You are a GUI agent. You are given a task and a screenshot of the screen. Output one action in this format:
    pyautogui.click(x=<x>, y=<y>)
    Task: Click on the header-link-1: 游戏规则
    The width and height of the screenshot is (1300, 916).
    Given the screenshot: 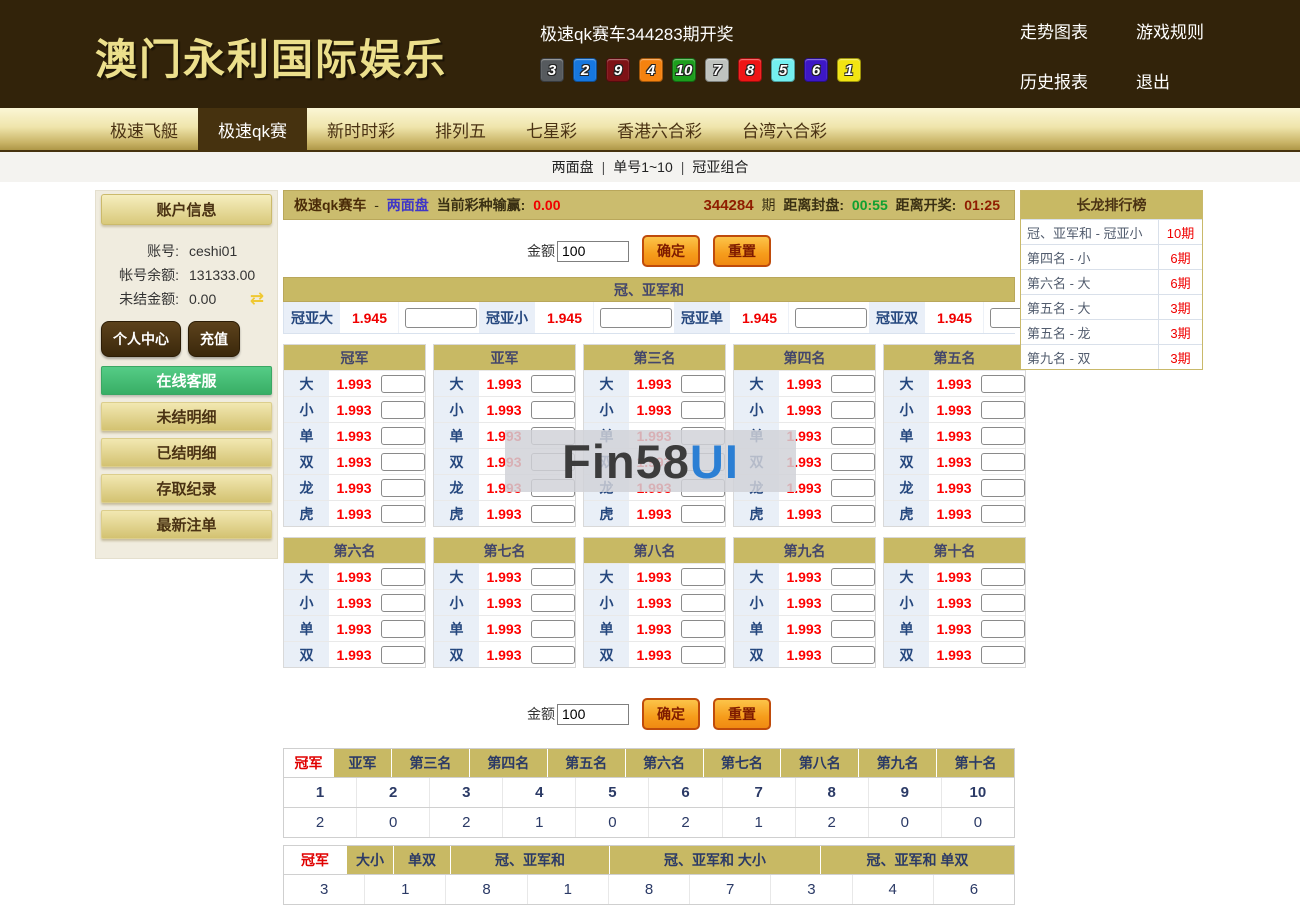 What is the action you would take?
    pyautogui.click(x=1170, y=30)
    